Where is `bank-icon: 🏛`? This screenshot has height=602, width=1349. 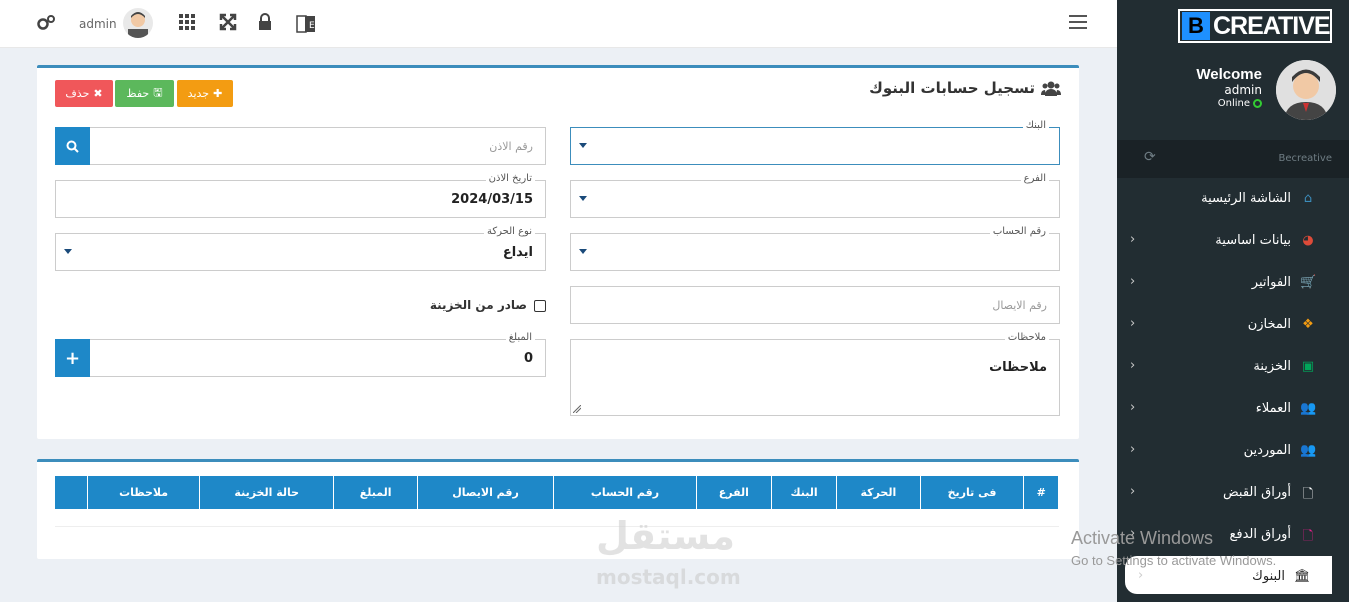
bank-icon: 🏛 is located at coordinates (1302, 576).